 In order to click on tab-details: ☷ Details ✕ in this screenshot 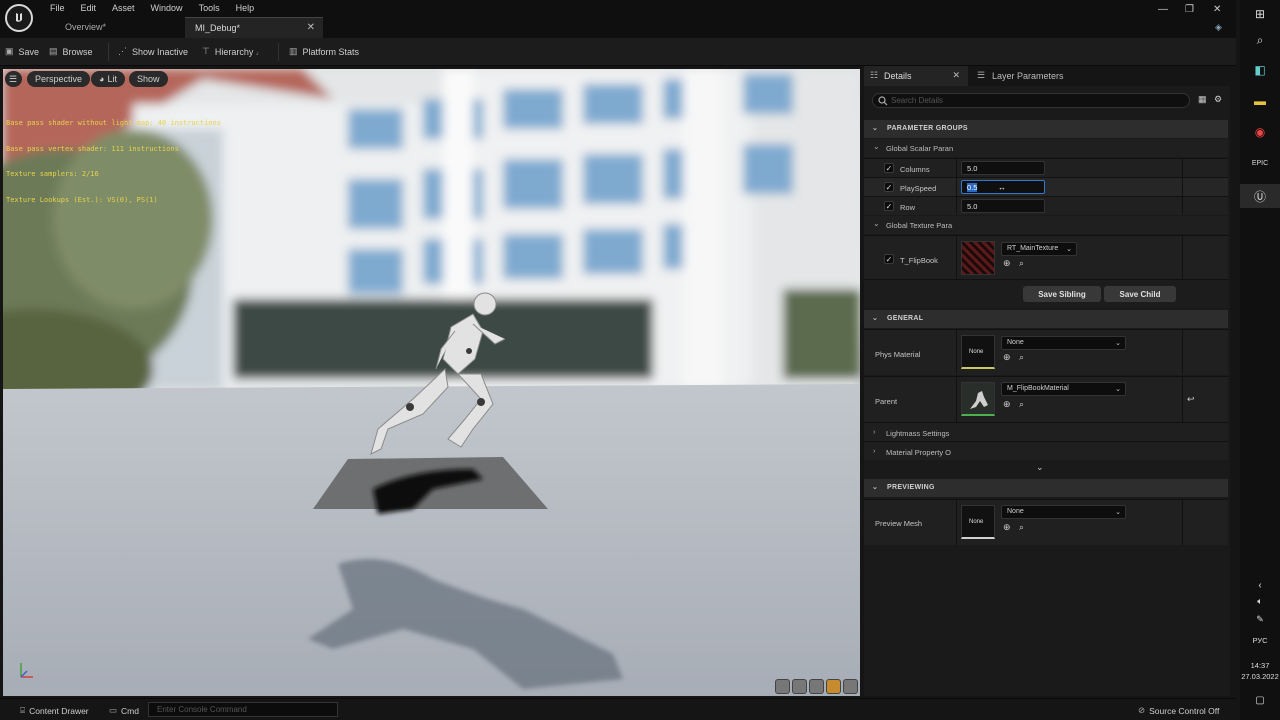, I will do `click(916, 76)`.